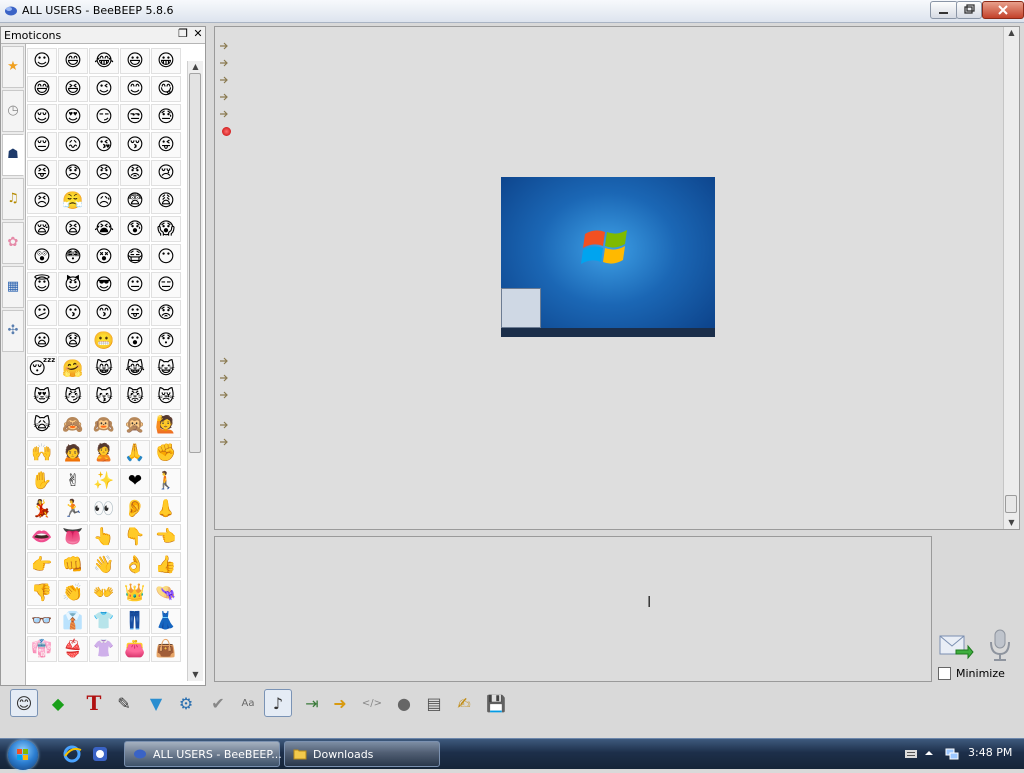  I want to click on emoticon-button: 🏃, so click(73, 509).